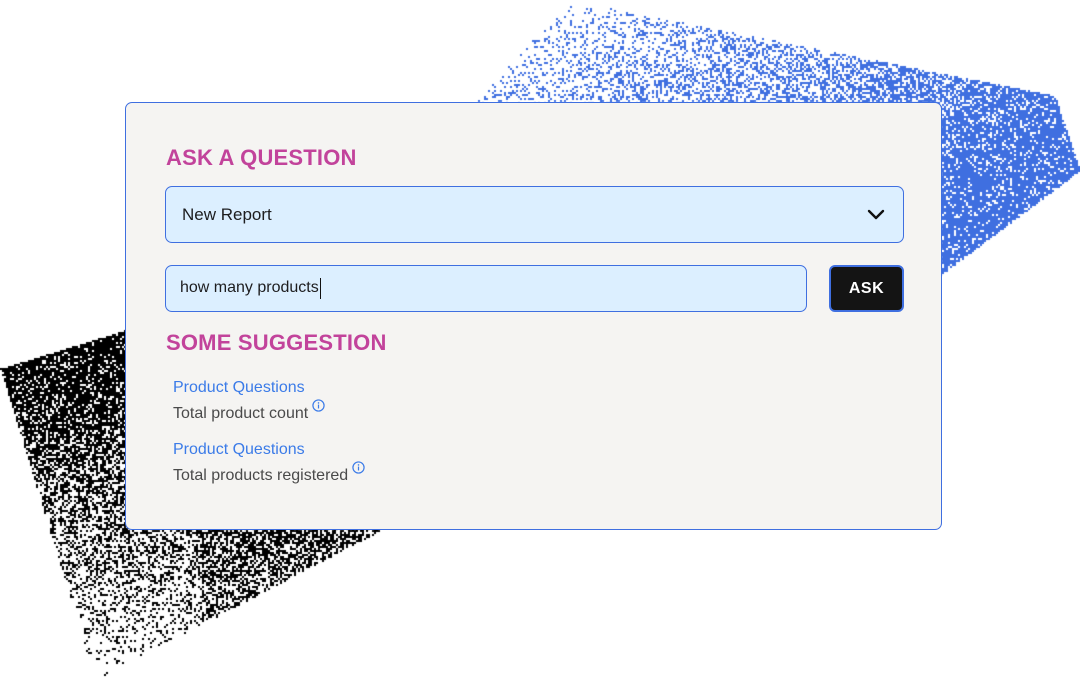 Image resolution: width=1080 pixels, height=680 pixels. Describe the element at coordinates (249, 401) in the screenshot. I see `suggestion-item: Product Questions Total product count` at that location.